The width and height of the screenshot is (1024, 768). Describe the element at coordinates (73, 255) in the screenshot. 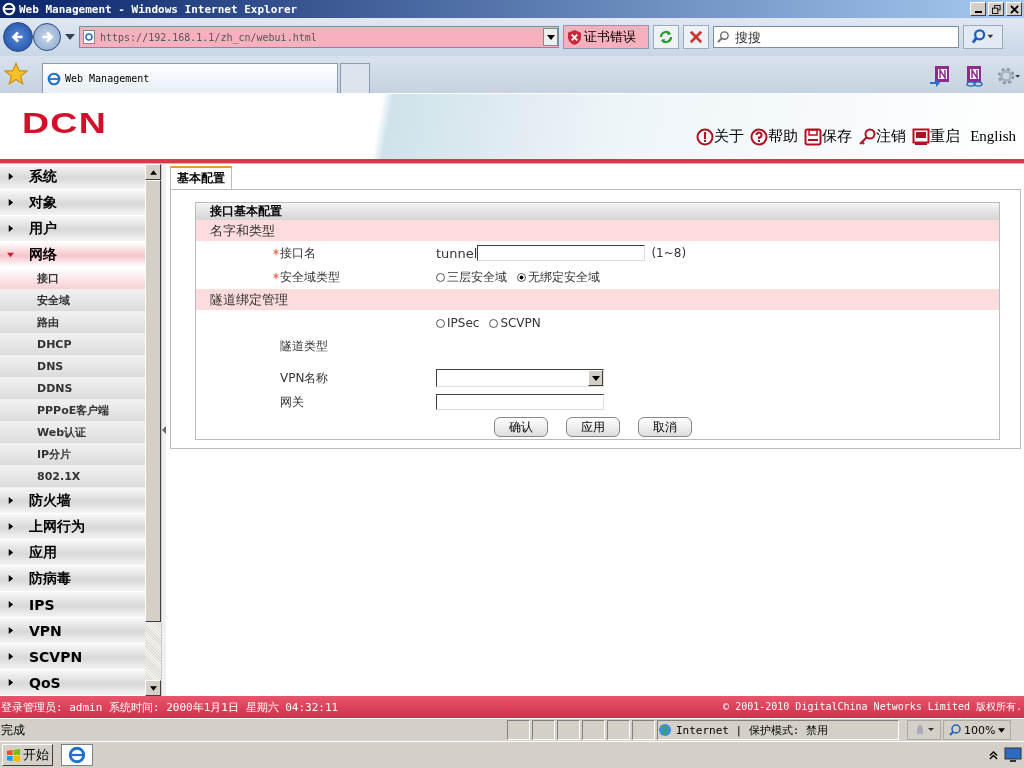

I see `sidebar-item: 网络` at that location.